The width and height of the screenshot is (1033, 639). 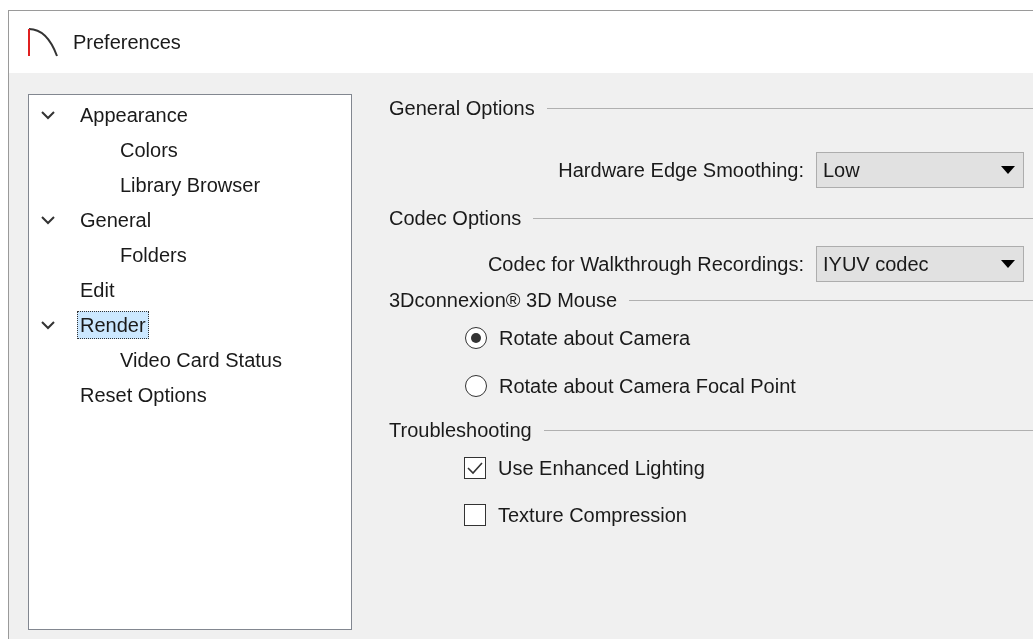 I want to click on dropdown: IYUV codec, so click(x=920, y=264).